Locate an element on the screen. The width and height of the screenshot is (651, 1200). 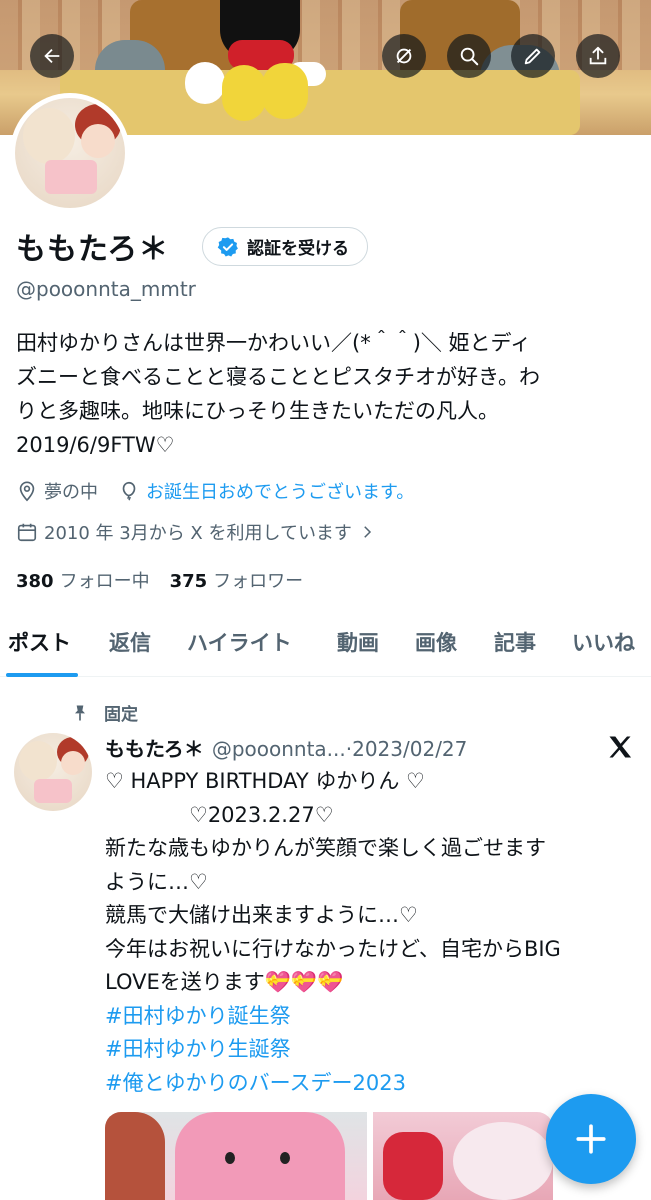
compose-button is located at coordinates (591, 1139).